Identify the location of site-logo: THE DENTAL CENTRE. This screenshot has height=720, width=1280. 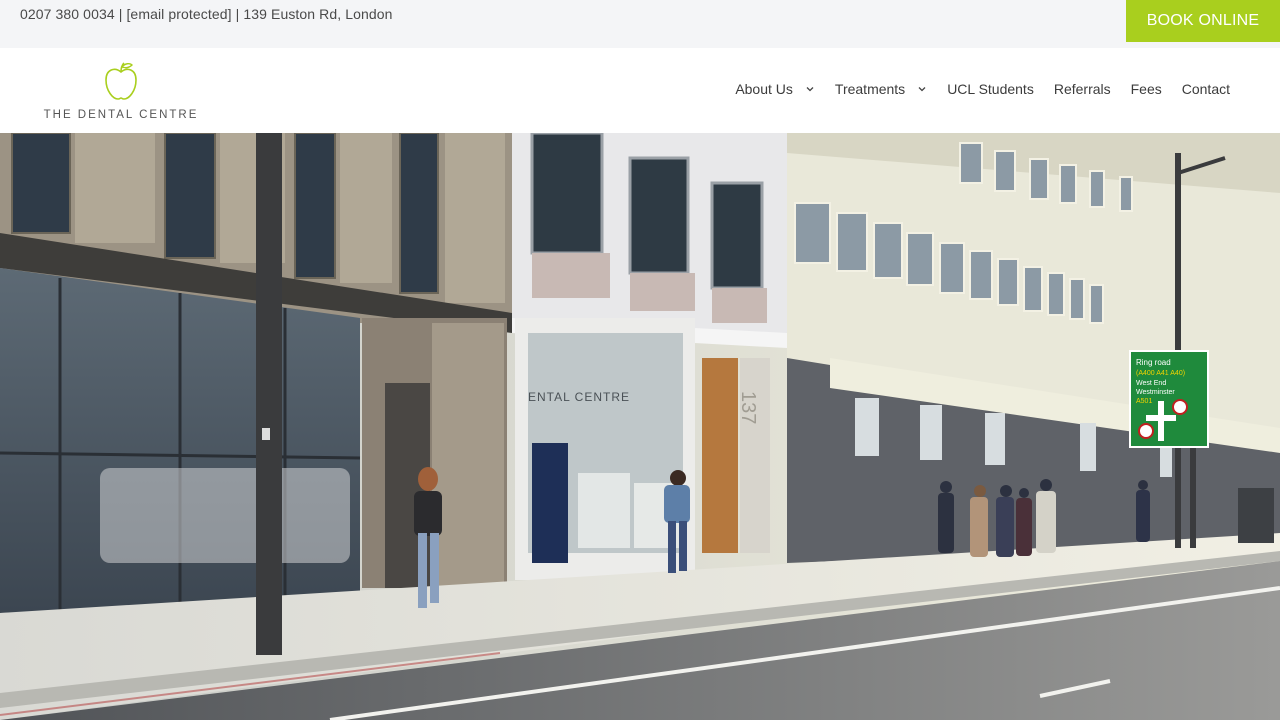
(121, 93).